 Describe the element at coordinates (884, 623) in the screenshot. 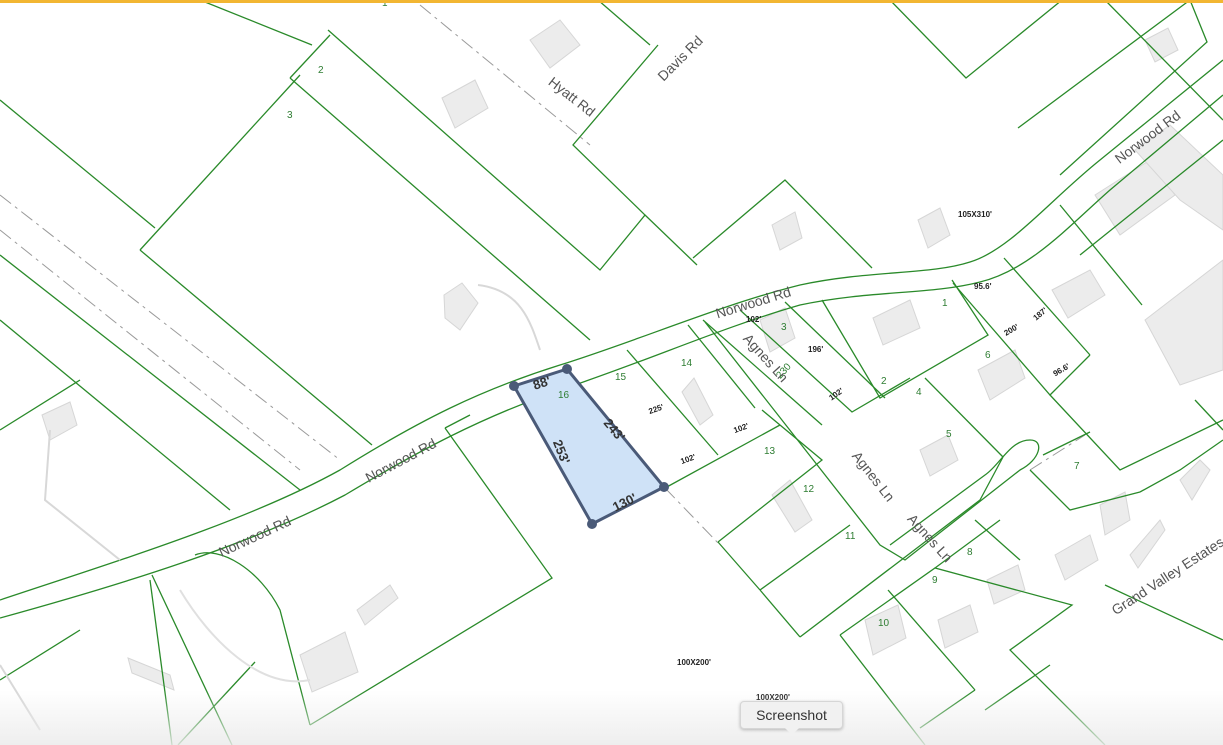

I see `lot-number: 10` at that location.